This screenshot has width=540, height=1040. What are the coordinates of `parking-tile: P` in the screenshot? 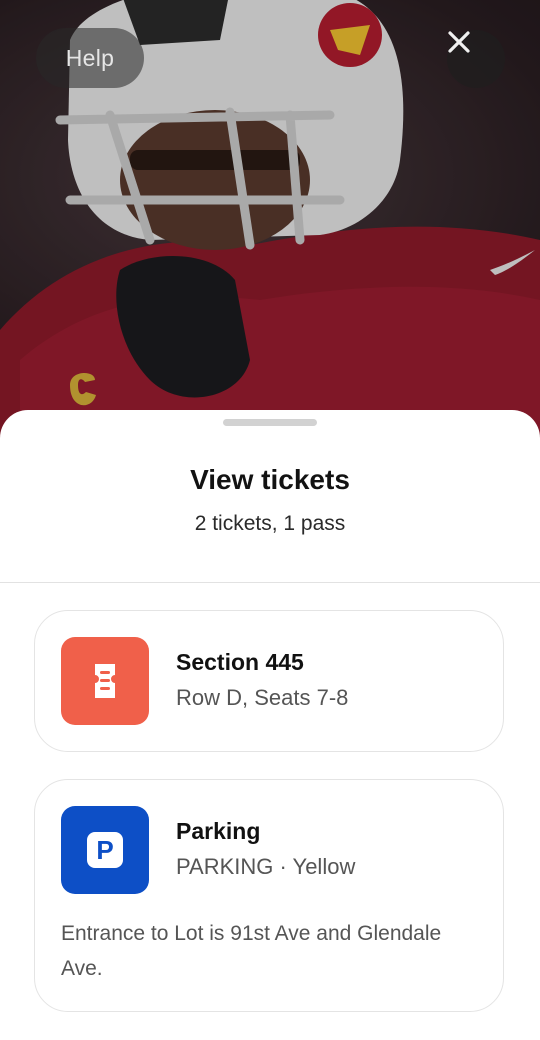 It's located at (105, 850).